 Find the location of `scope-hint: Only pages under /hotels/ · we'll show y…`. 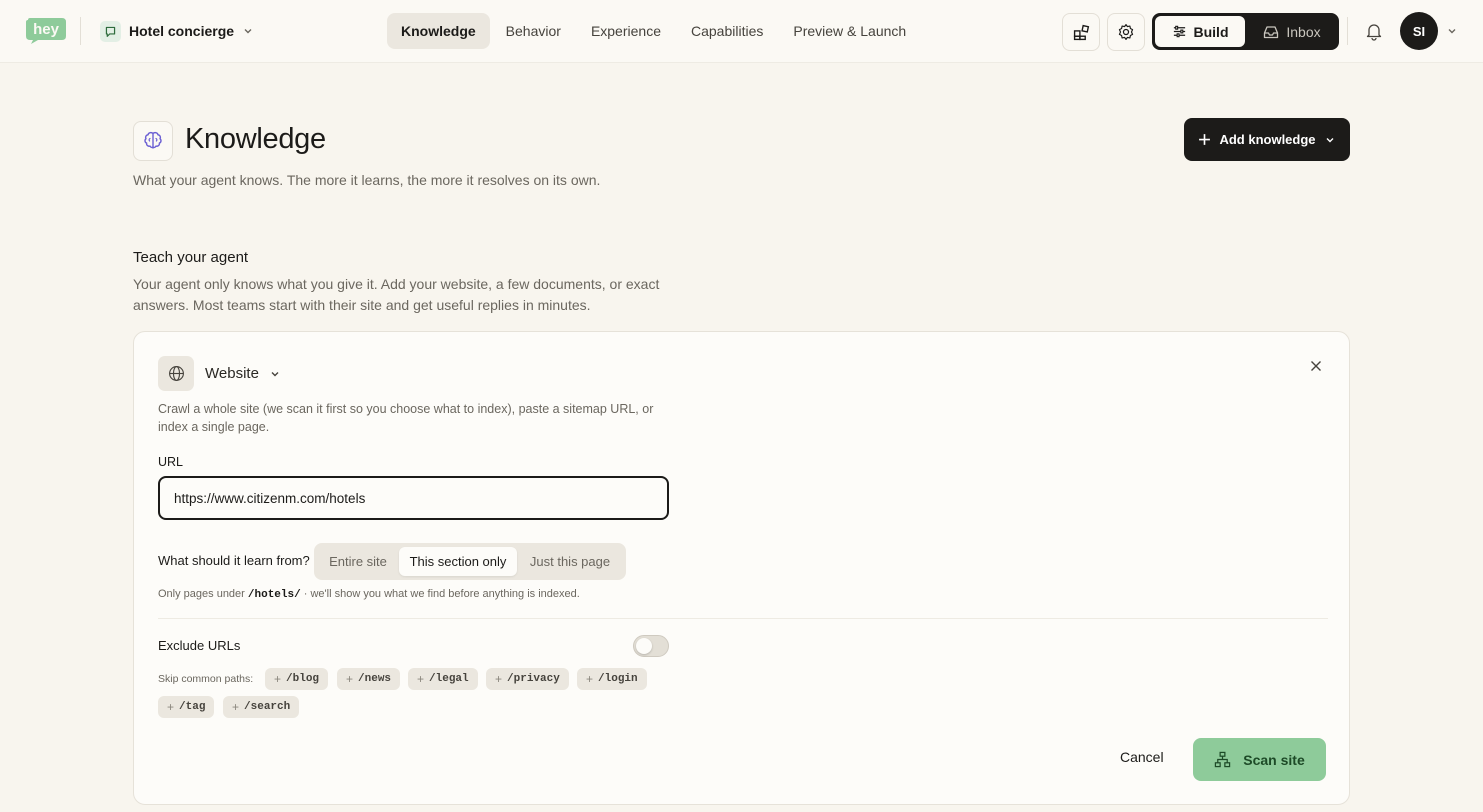

scope-hint: Only pages under /hotels/ · we'll show y… is located at coordinates (369, 594).